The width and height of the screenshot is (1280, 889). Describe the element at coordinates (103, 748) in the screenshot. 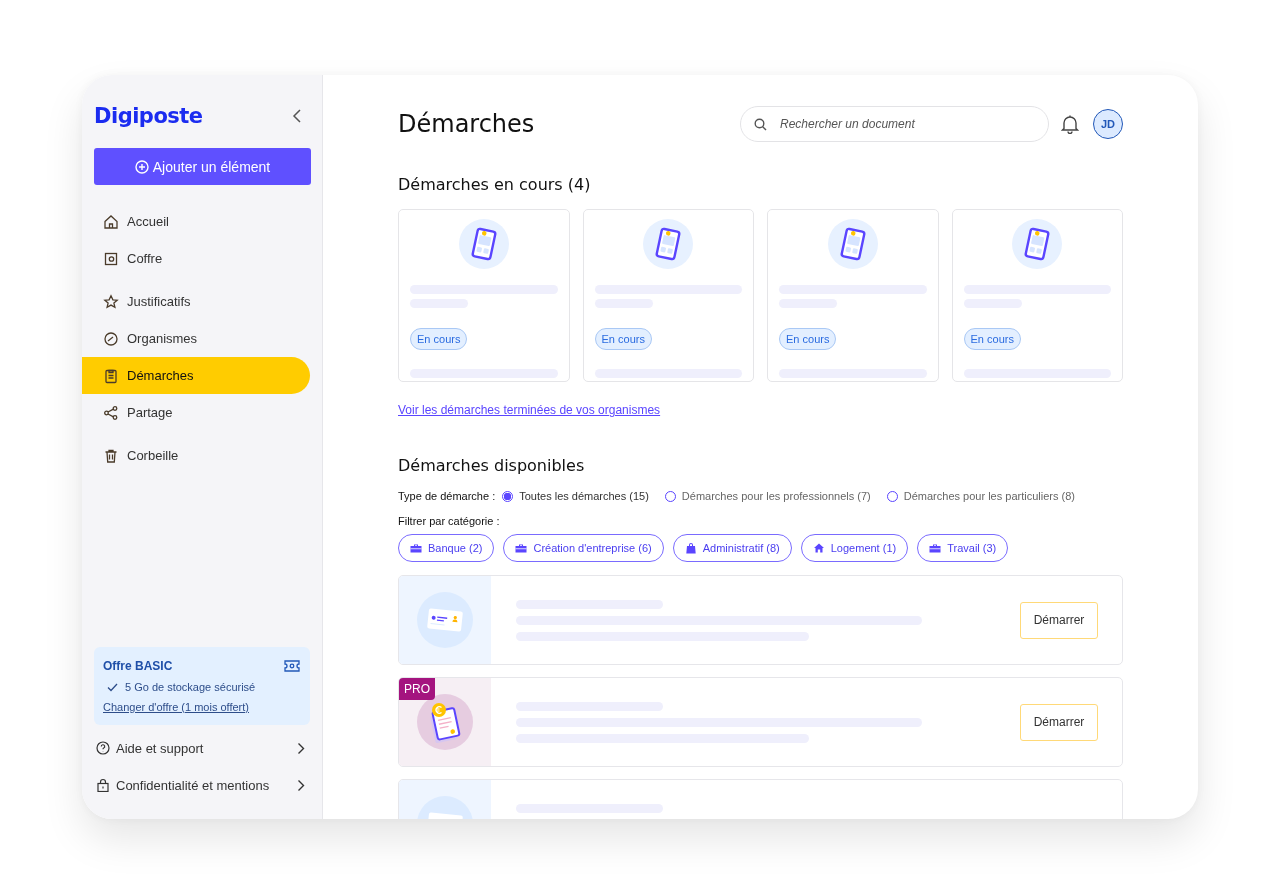

I see `help-icon` at that location.